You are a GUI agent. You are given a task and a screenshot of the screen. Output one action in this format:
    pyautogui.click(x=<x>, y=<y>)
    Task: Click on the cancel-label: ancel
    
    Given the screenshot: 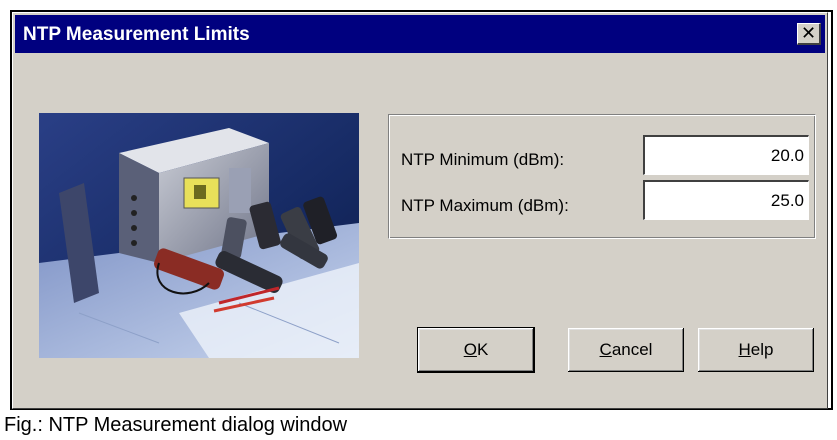 What is the action you would take?
    pyautogui.click(x=632, y=349)
    